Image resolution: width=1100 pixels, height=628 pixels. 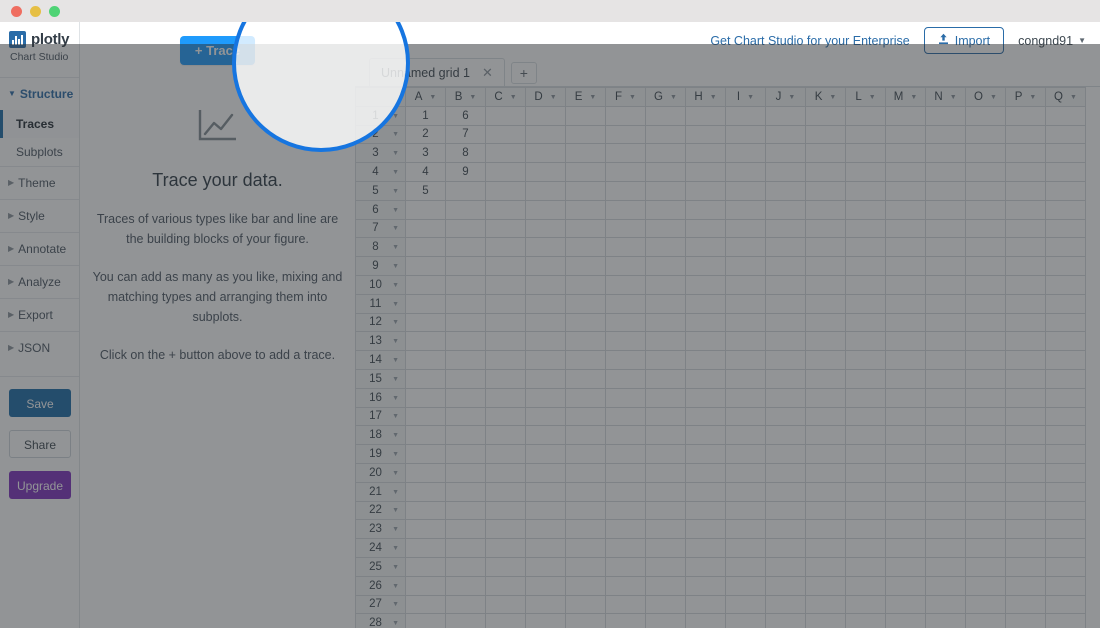 What do you see at coordinates (985, 322) in the screenshot?
I see `cell-o12` at bounding box center [985, 322].